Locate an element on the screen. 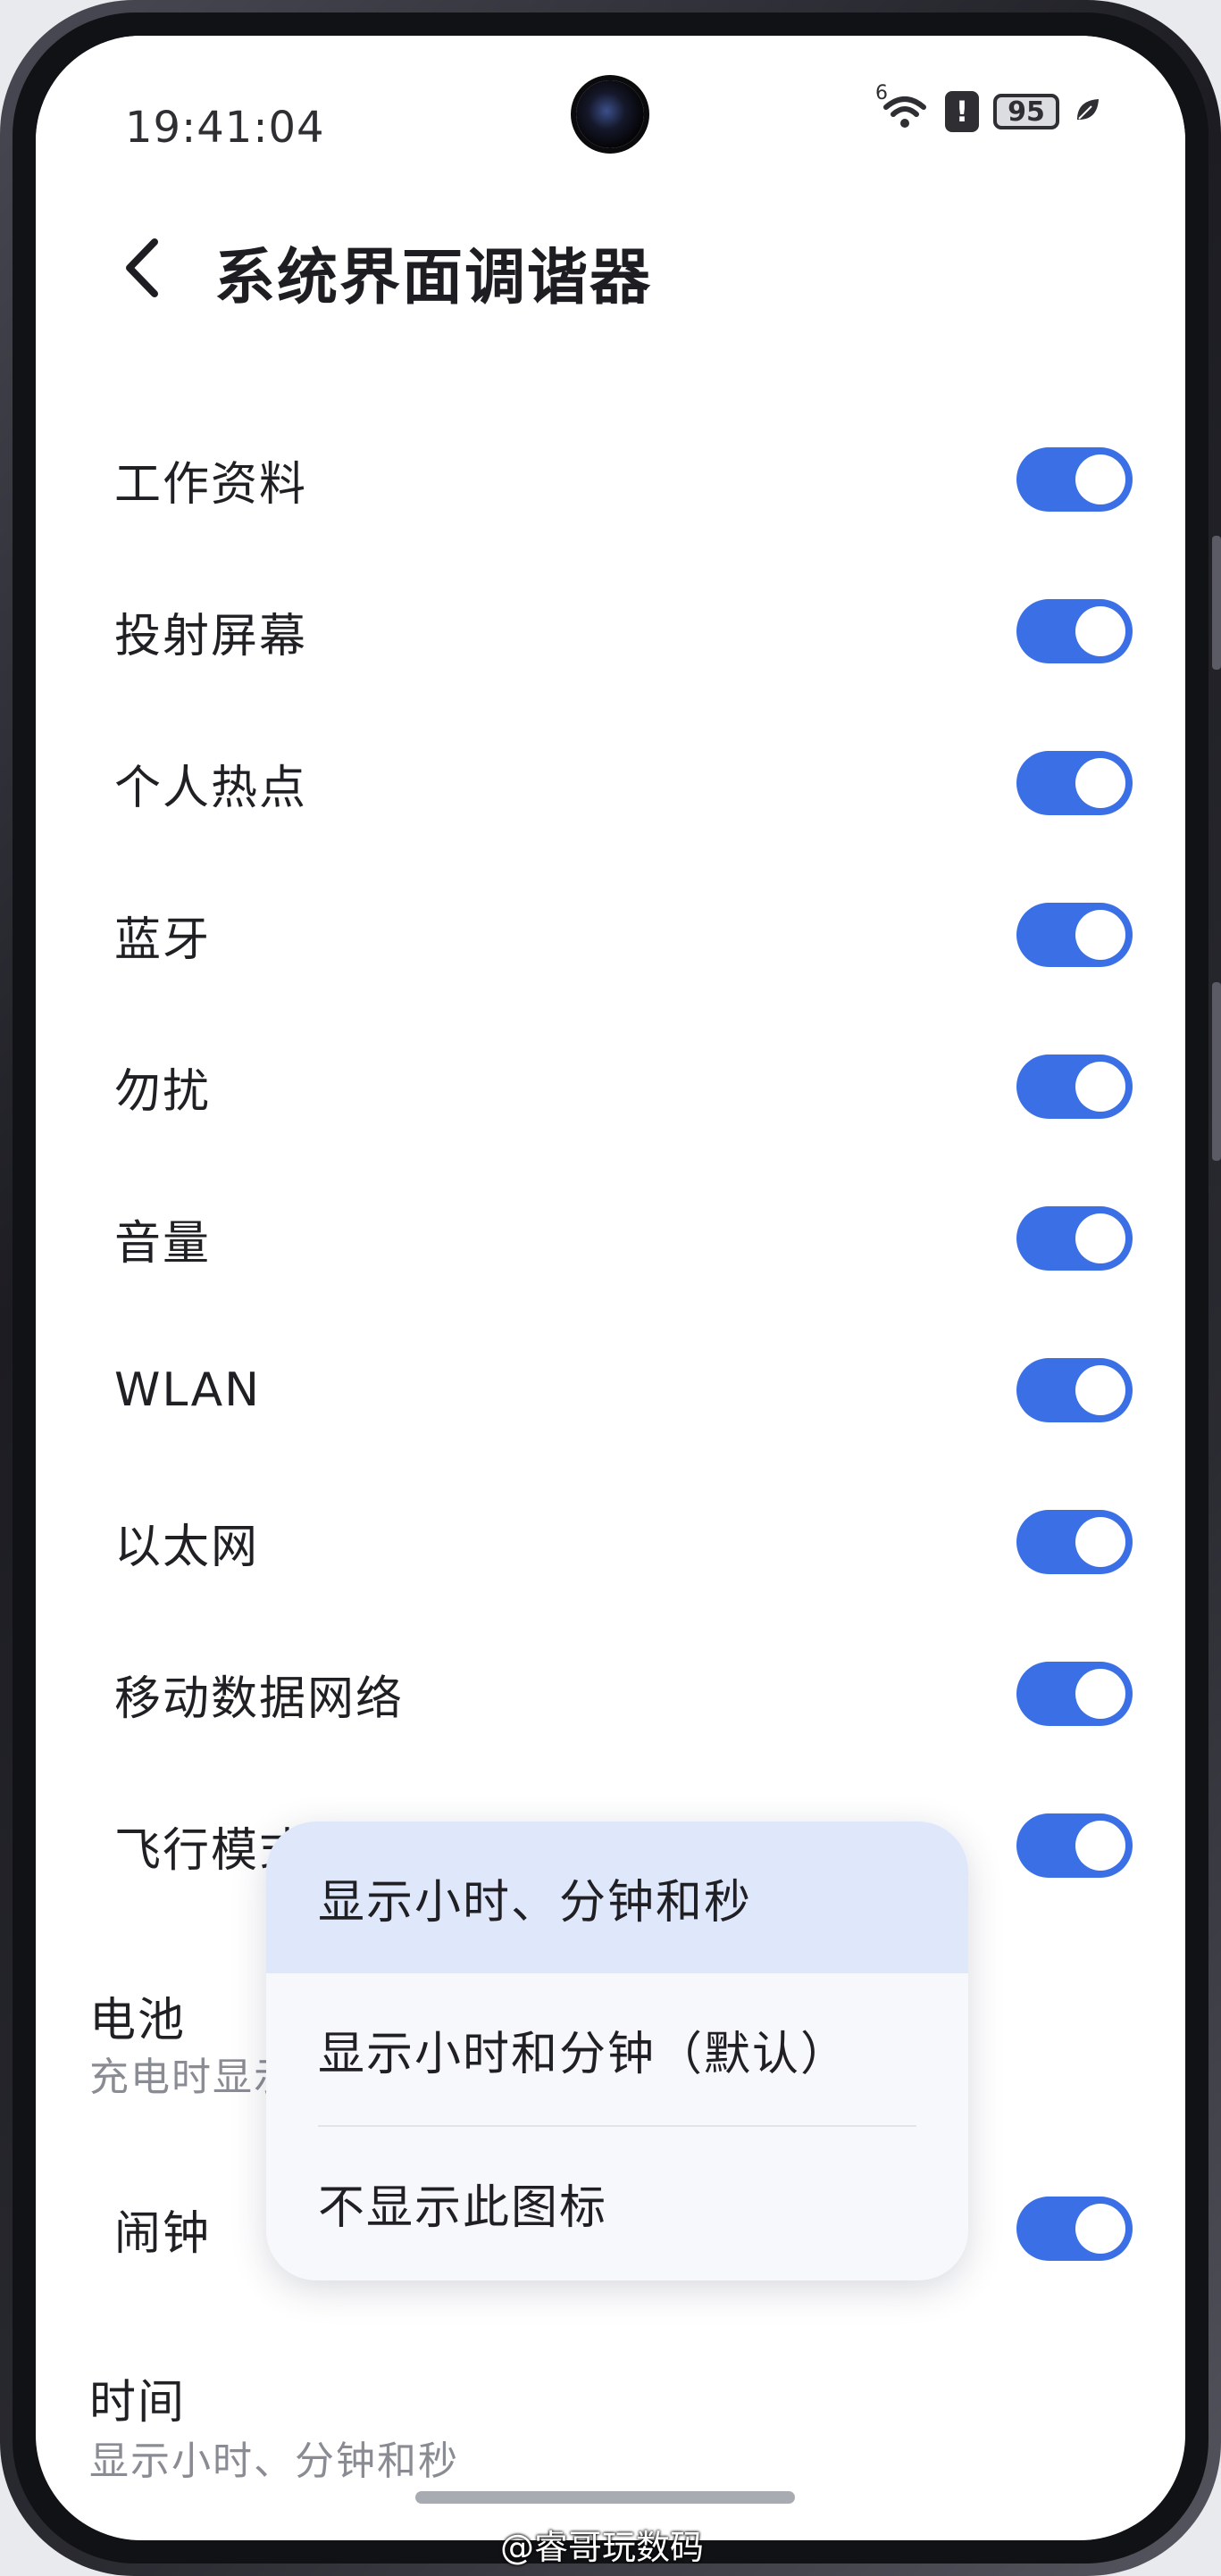 Image resolution: width=1221 pixels, height=2576 pixels. toggle-row-volume: 音量 is located at coordinates (623, 1238).